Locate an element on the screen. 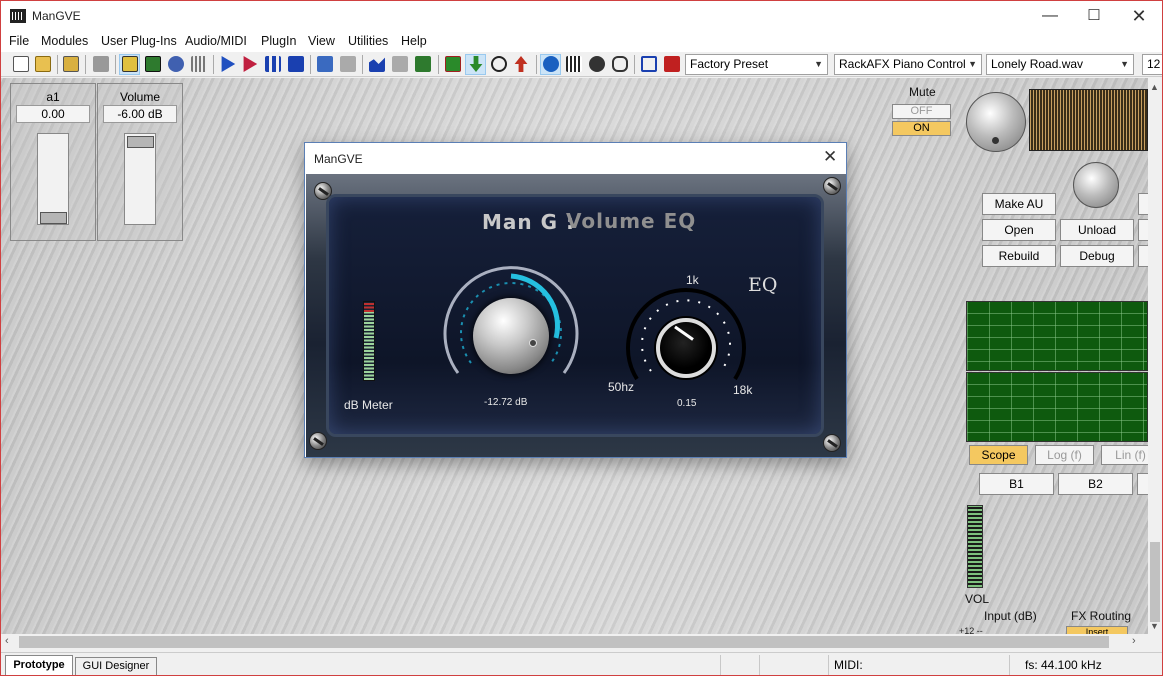 Image resolution: width=1163 pixels, height=676 pixels. b2-button: B2 is located at coordinates (1095, 484).